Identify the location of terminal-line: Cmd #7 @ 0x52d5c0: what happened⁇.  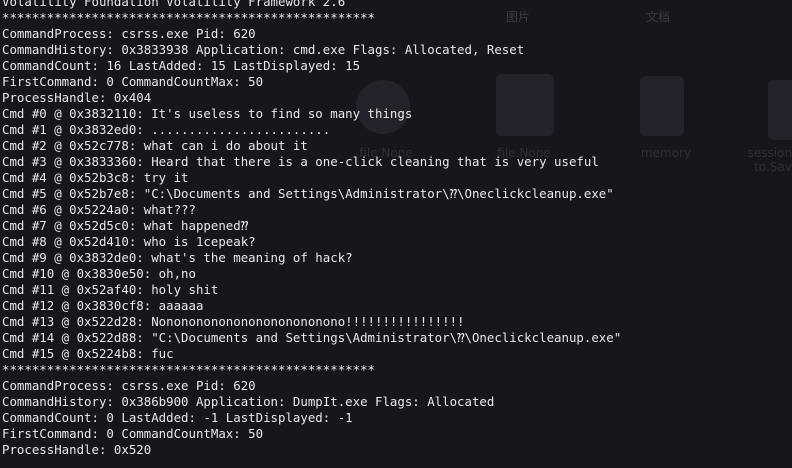
(125, 225).